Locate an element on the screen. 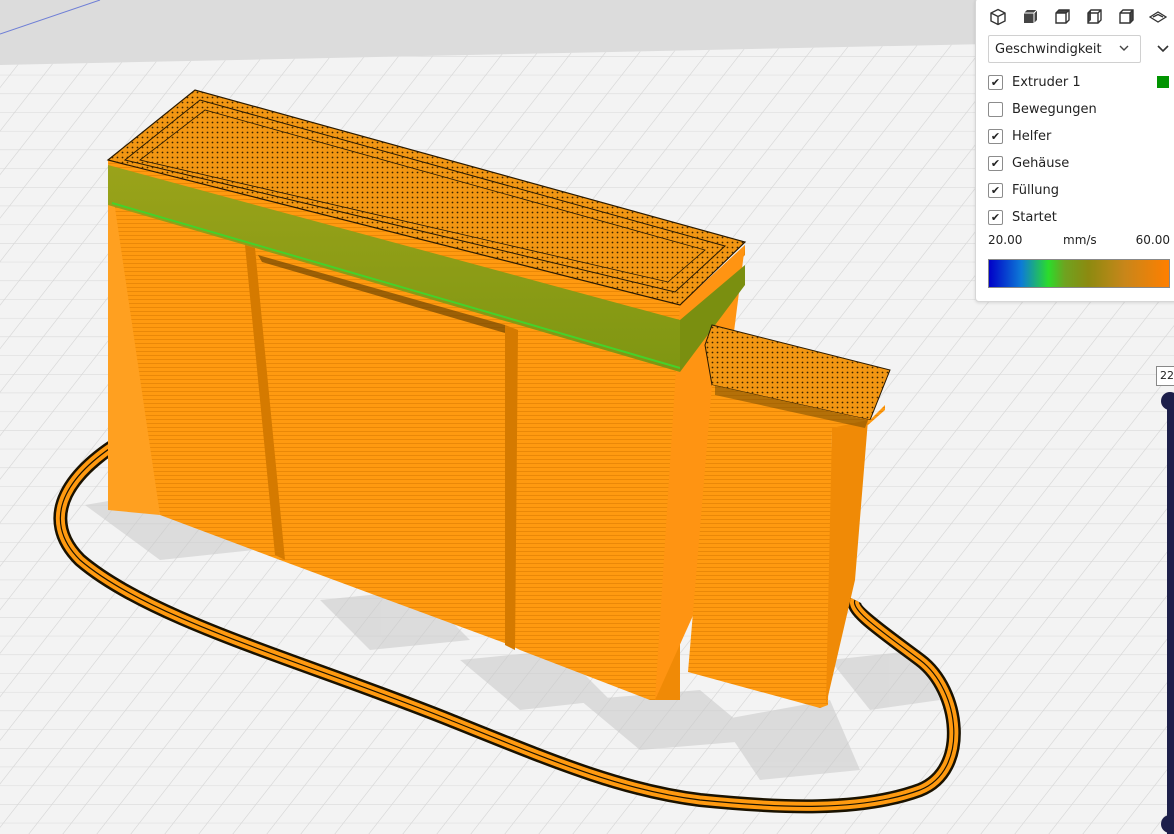 The height and width of the screenshot is (834, 1174). extruder-1-toggle: ✔ Extruder 1 is located at coordinates (1034, 82).